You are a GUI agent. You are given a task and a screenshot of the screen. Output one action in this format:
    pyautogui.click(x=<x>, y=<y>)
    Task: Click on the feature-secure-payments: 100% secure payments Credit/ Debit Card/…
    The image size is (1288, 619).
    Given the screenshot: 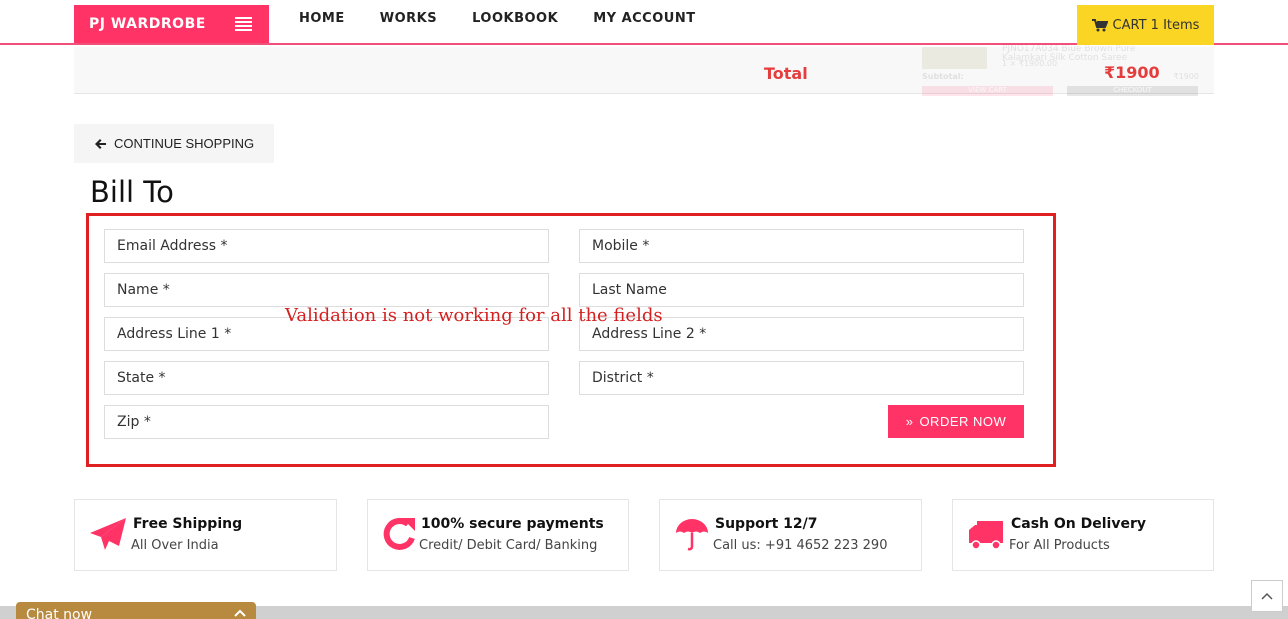 What is the action you would take?
    pyautogui.click(x=498, y=535)
    